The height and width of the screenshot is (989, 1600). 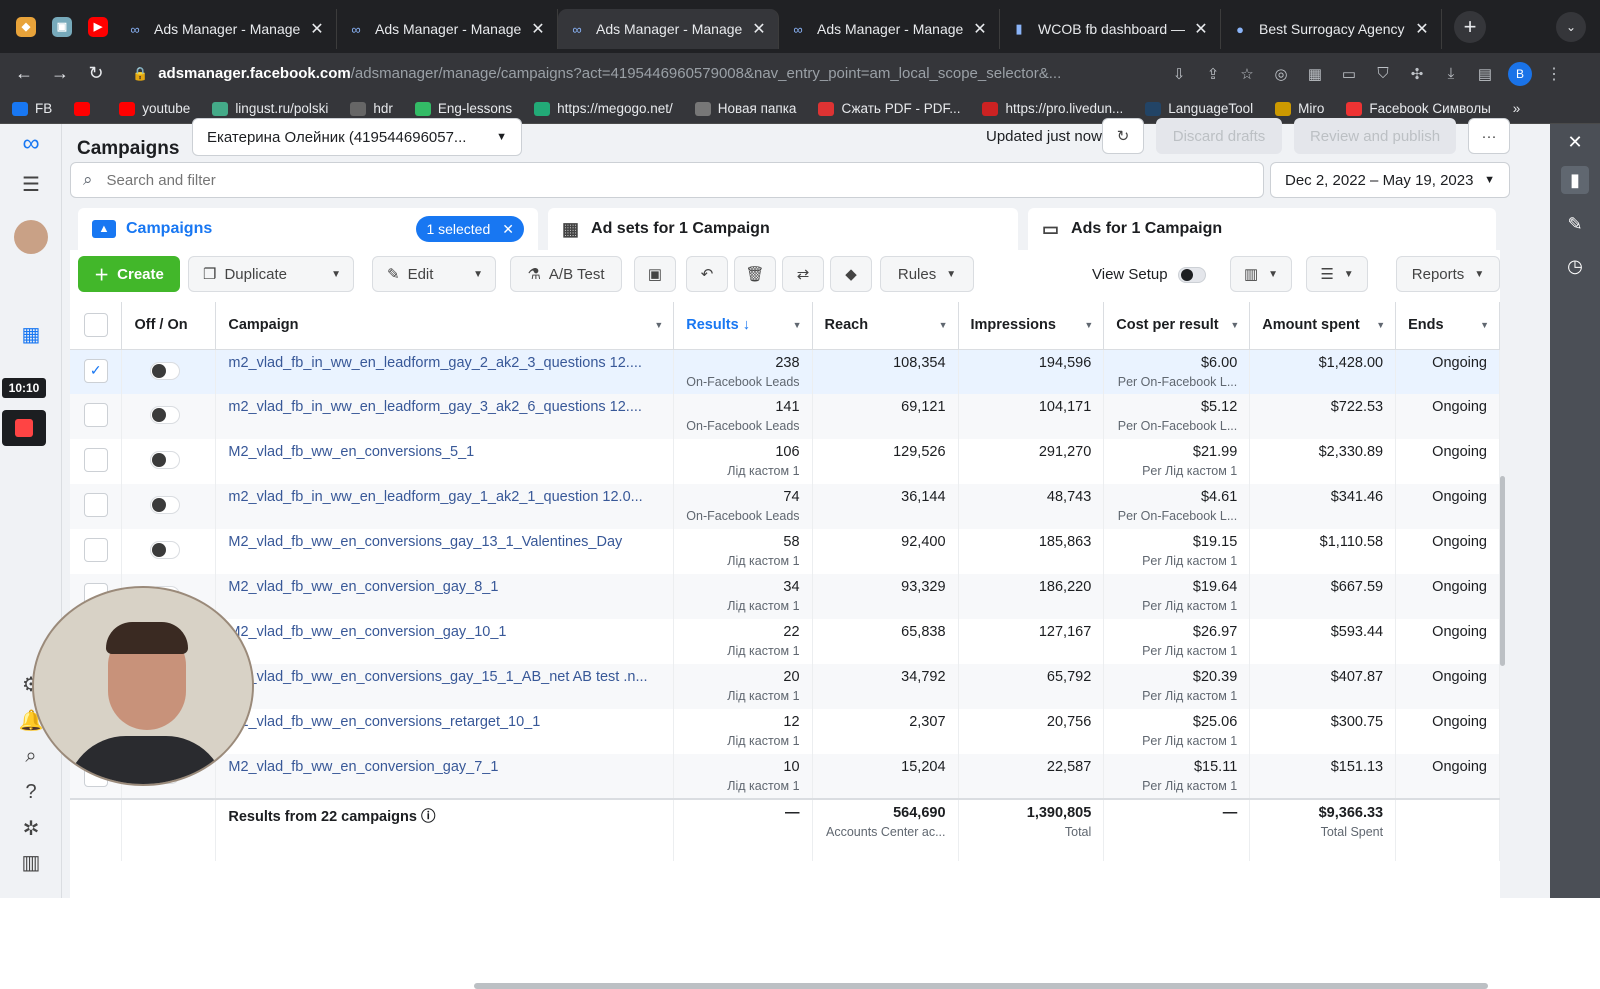 What do you see at coordinates (1191, 274) in the screenshot?
I see `view-setup-switch` at bounding box center [1191, 274].